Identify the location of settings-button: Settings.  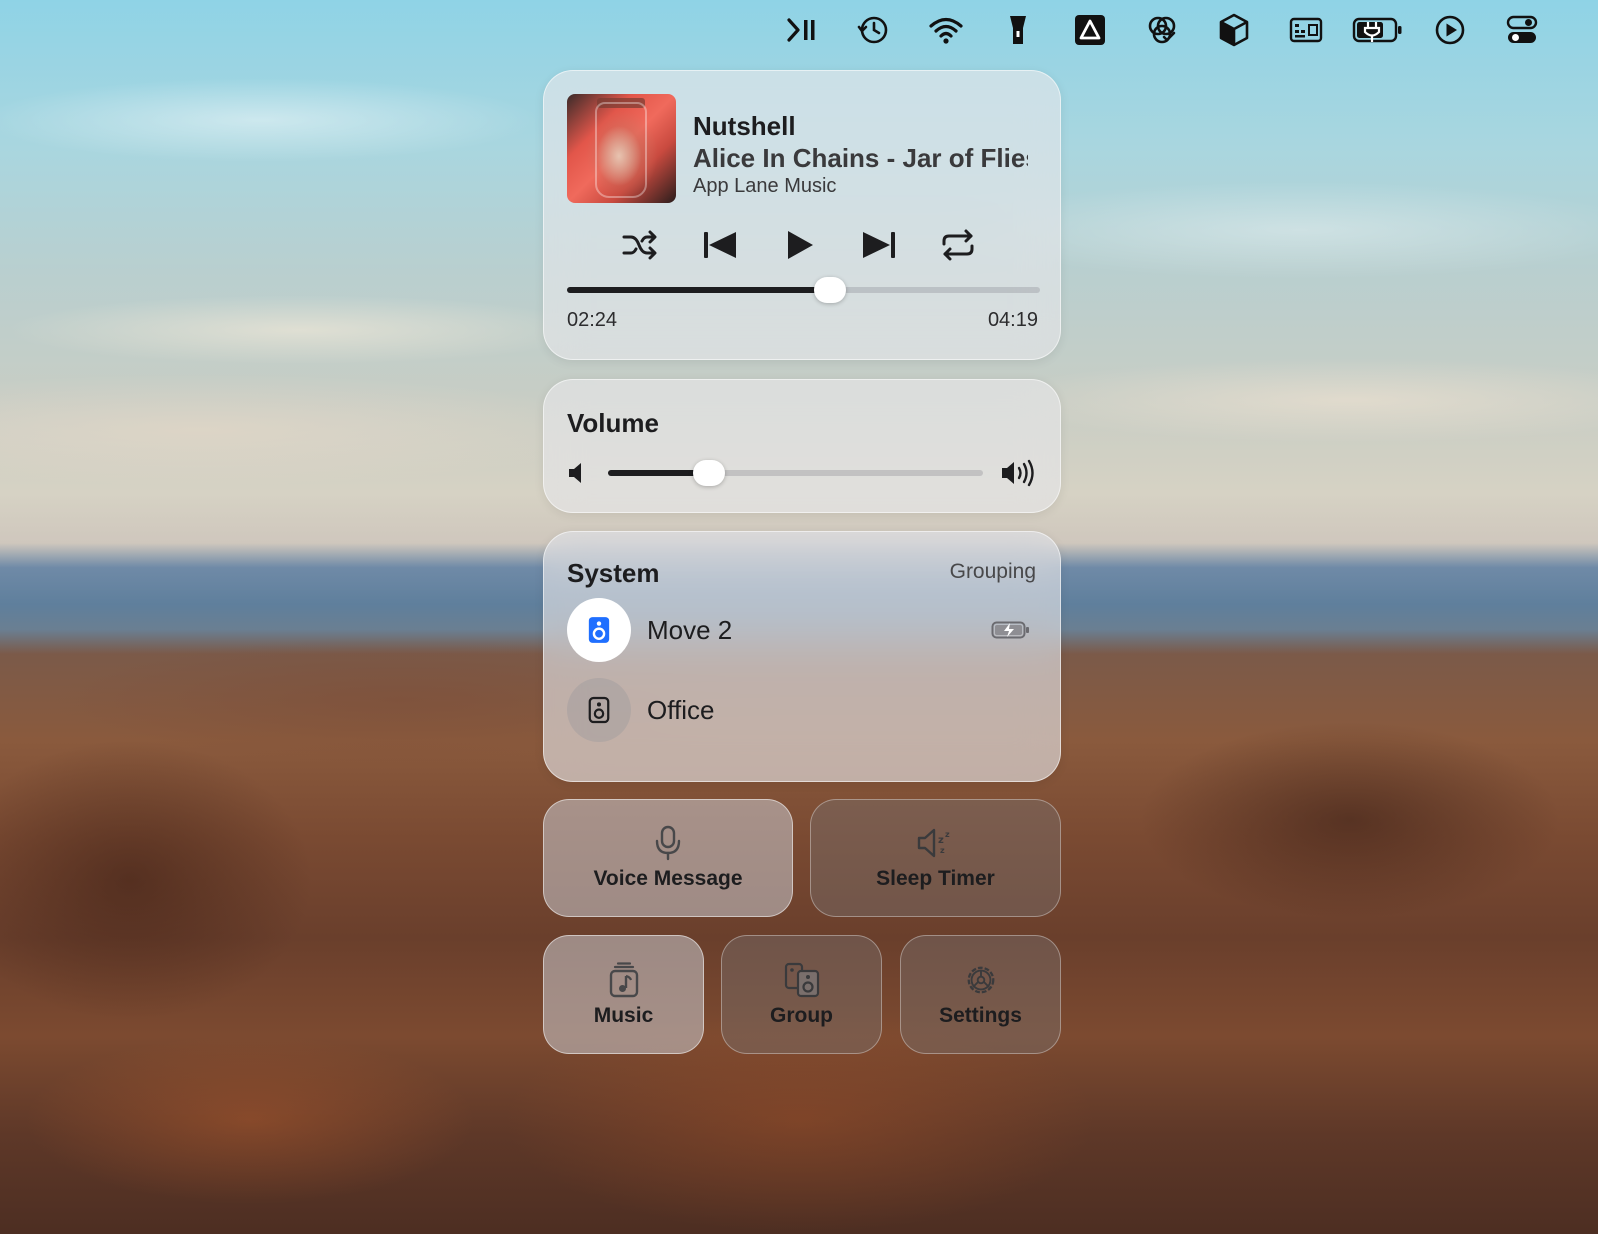
(980, 994).